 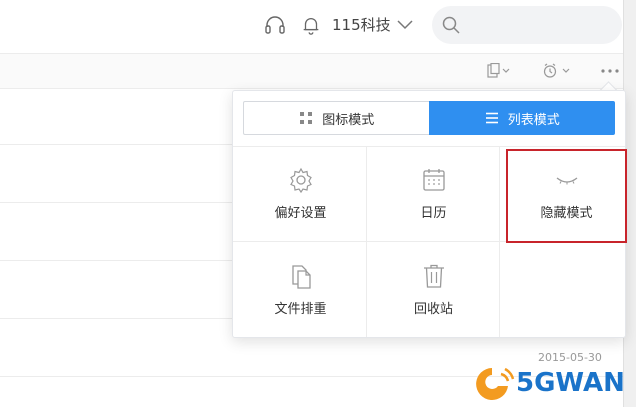 I want to click on menu-item-dedupe: 文件排重, so click(x=300, y=289).